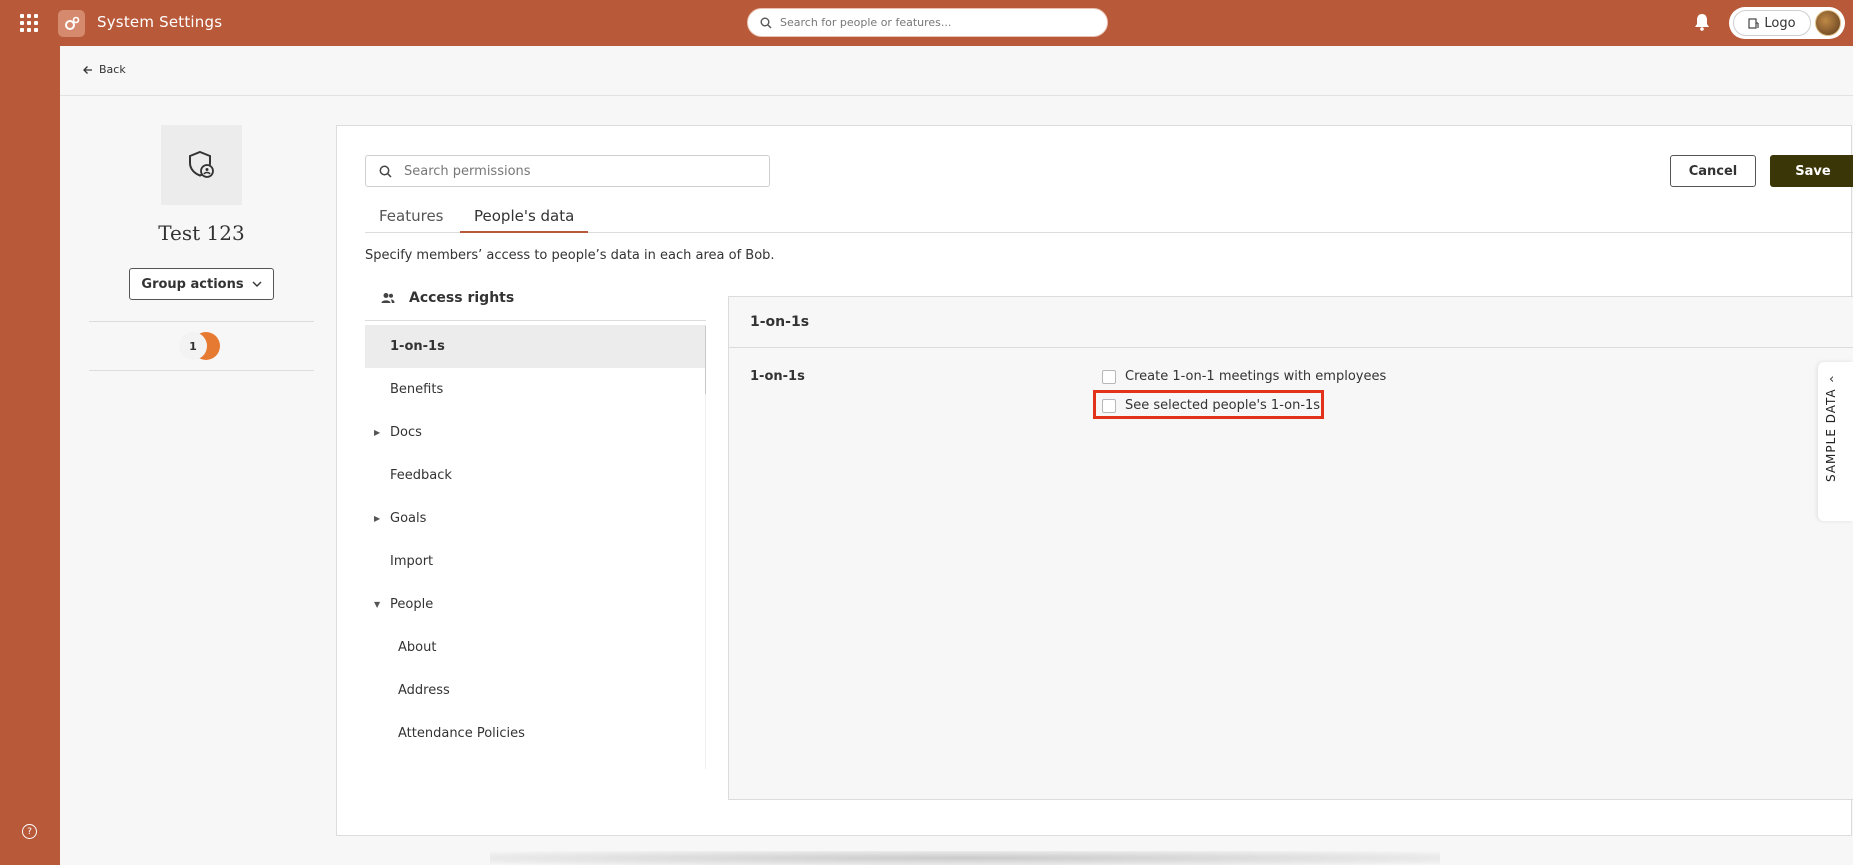 The height and width of the screenshot is (865, 1853). I want to click on cancel-button: Cancel, so click(1713, 171).